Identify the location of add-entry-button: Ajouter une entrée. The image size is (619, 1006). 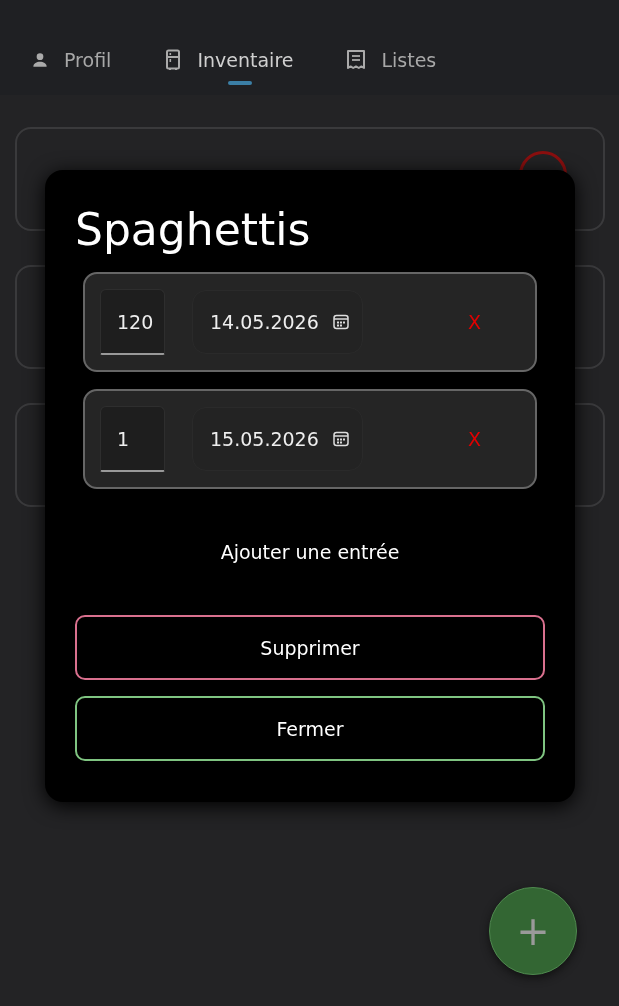
(310, 552).